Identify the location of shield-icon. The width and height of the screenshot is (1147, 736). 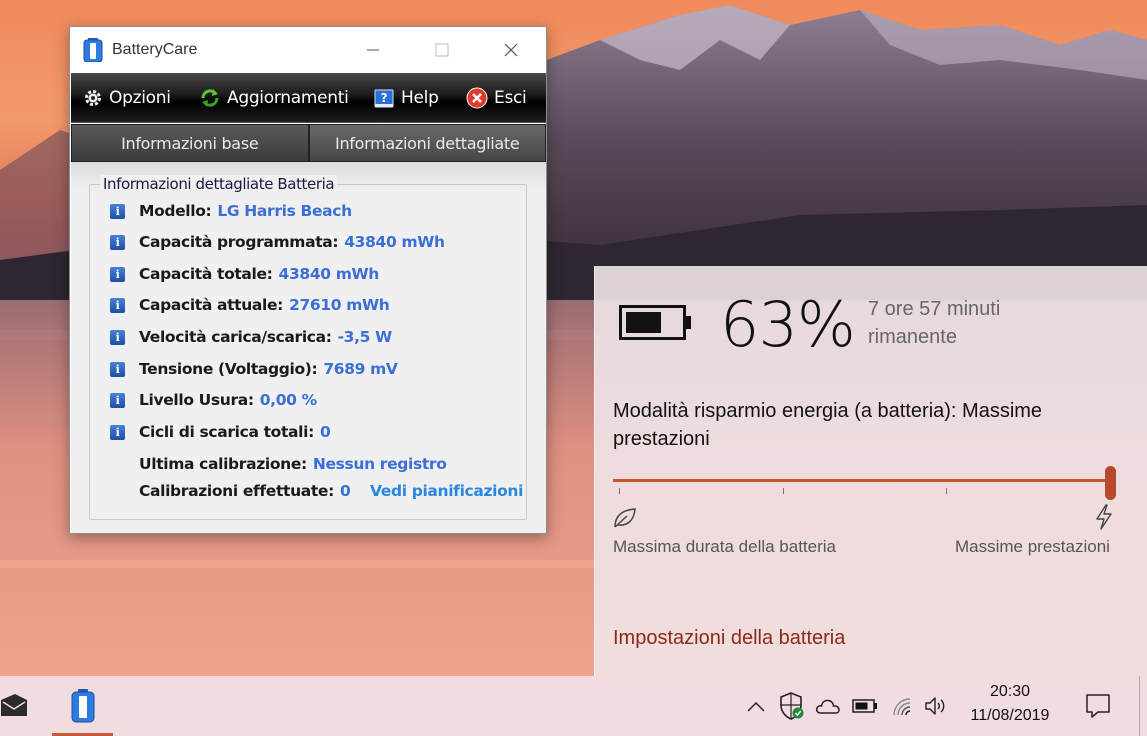
(792, 706).